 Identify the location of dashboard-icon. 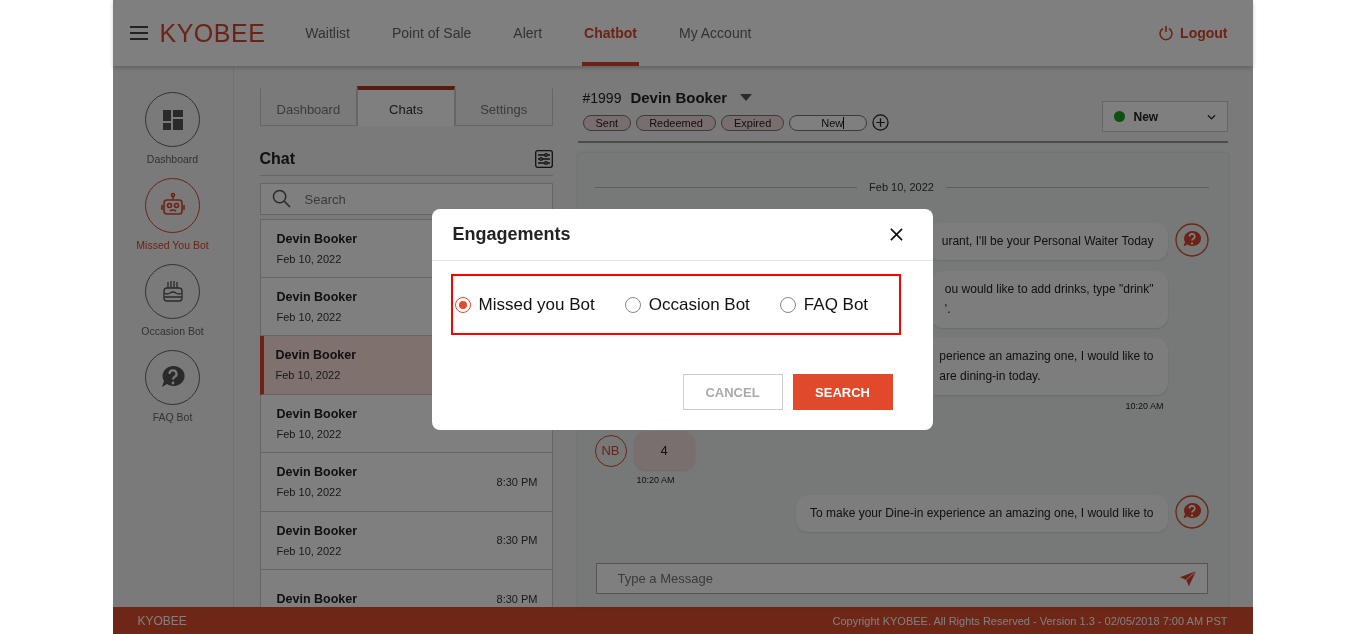
(172, 119).